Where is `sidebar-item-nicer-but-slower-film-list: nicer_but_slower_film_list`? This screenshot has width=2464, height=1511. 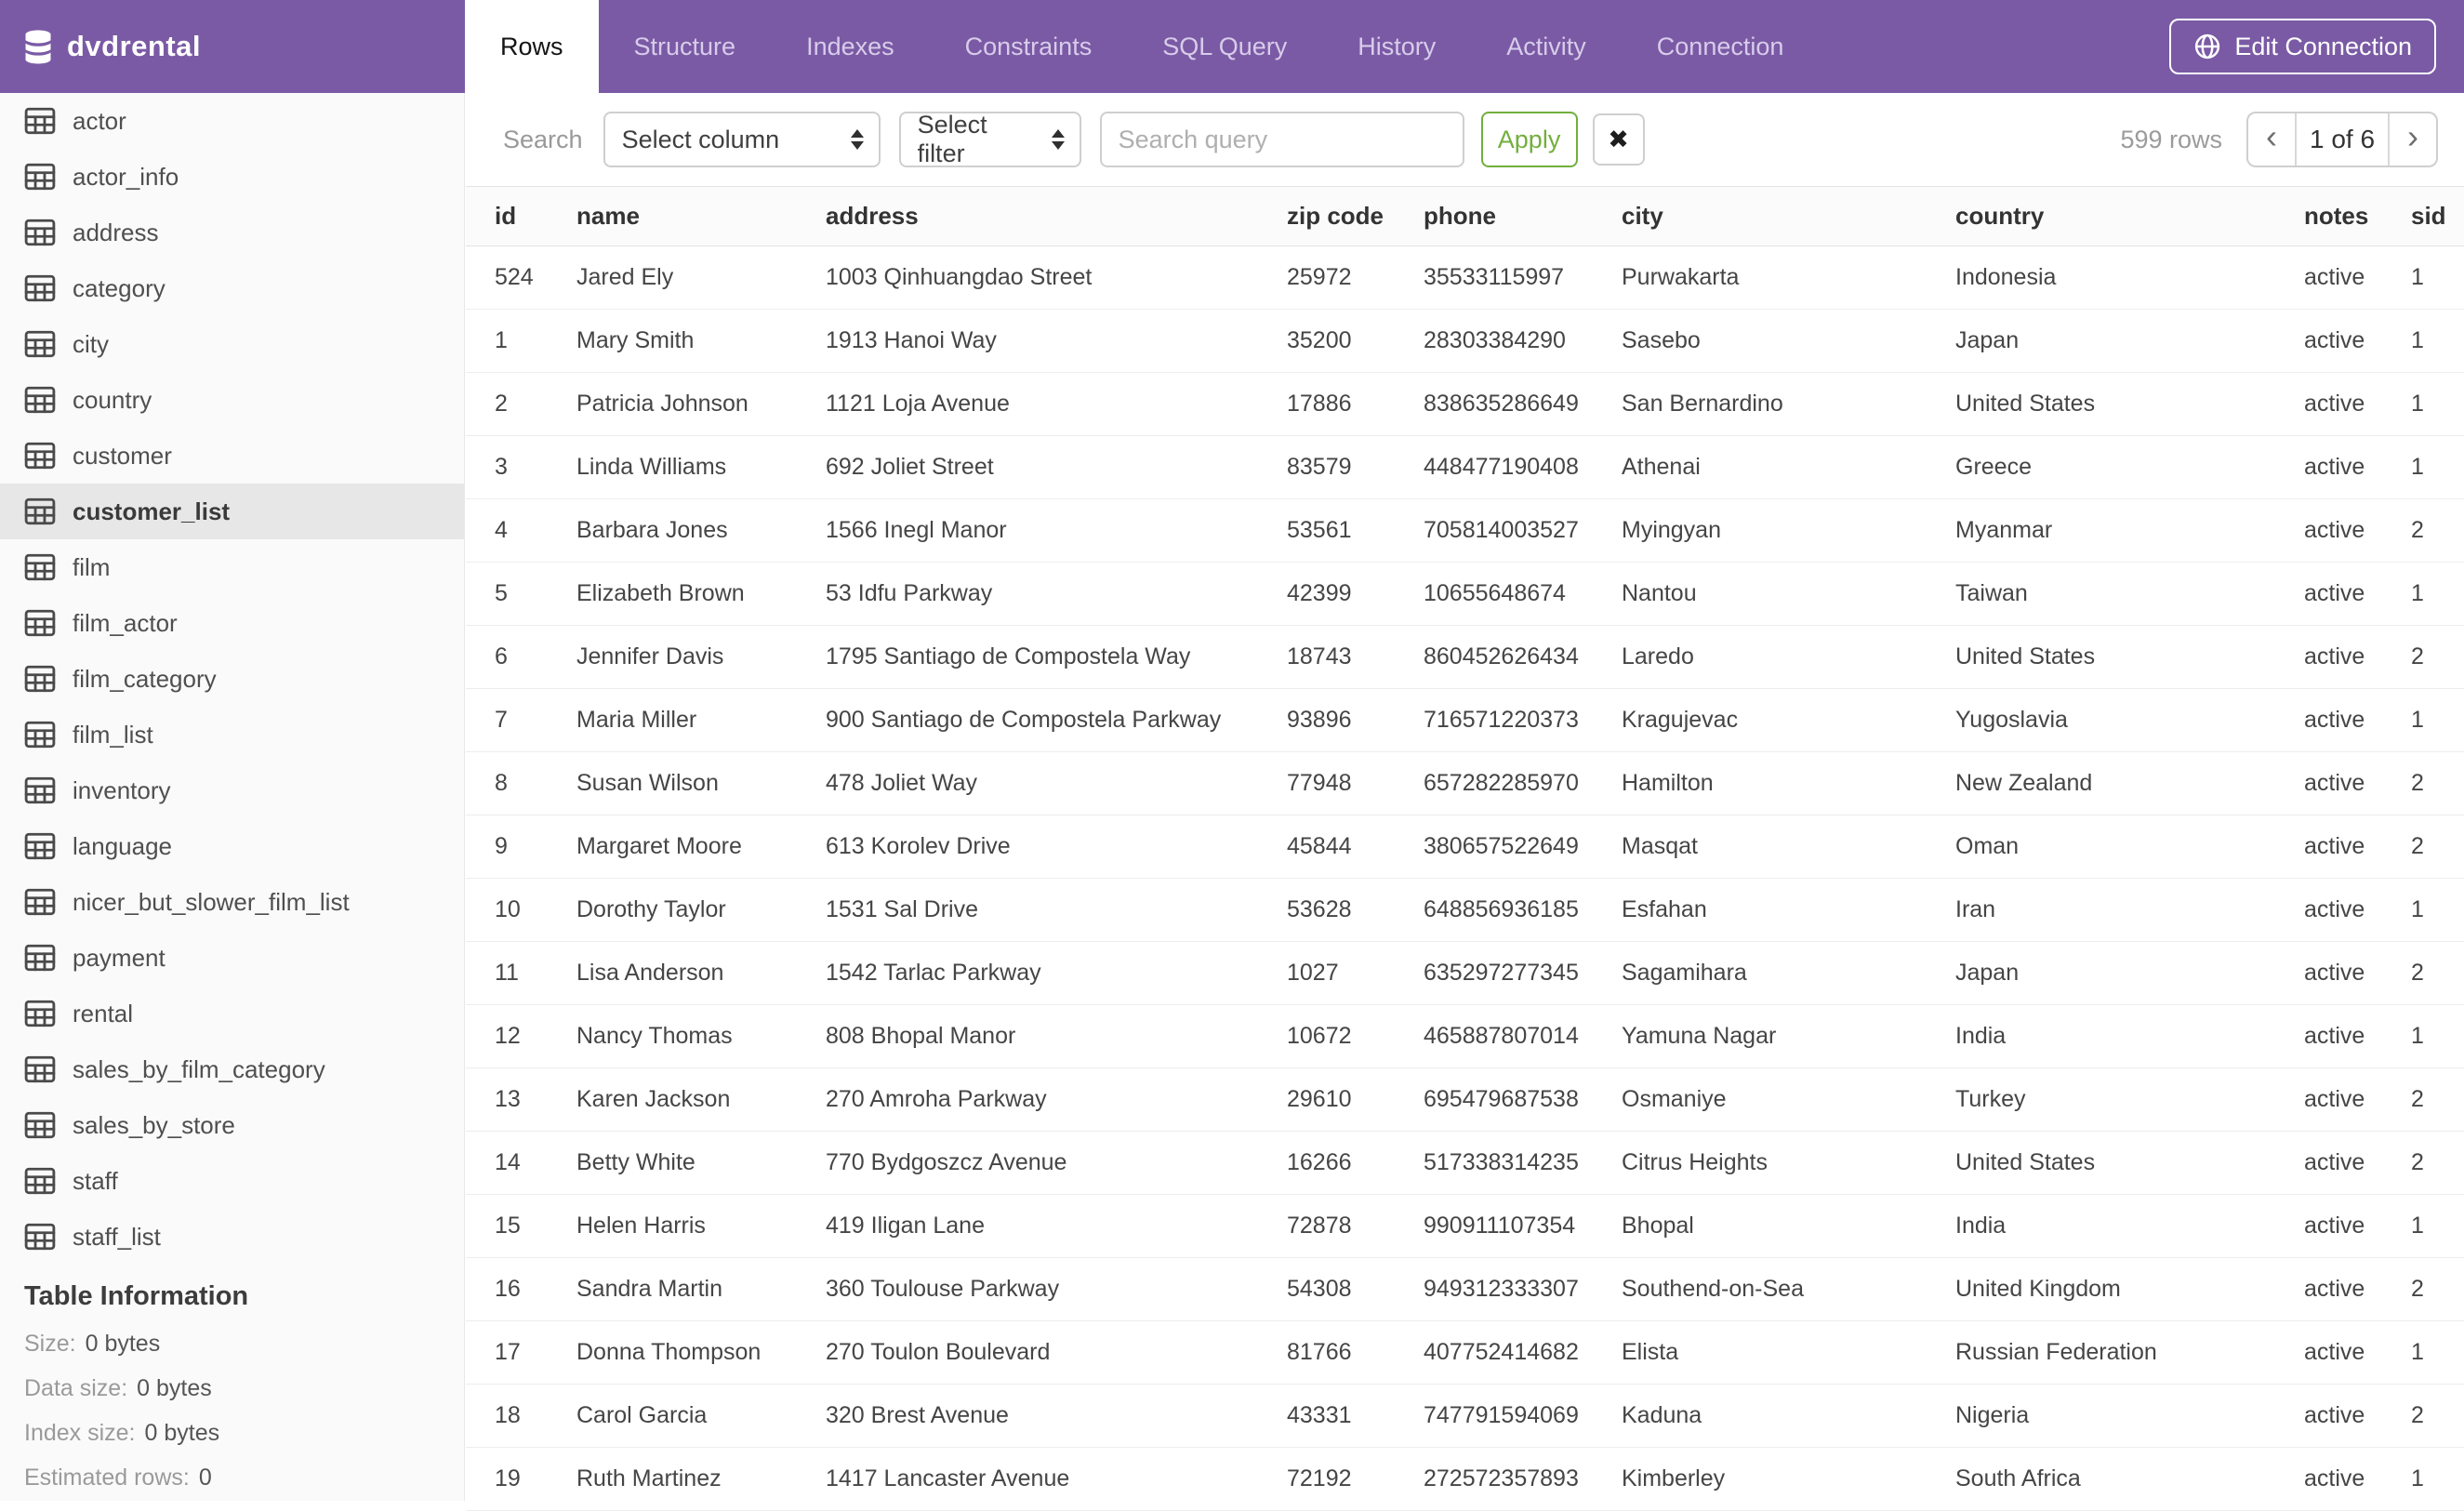
sidebar-item-nicer-but-slower-film-list: nicer_but_slower_film_list is located at coordinates (232, 902).